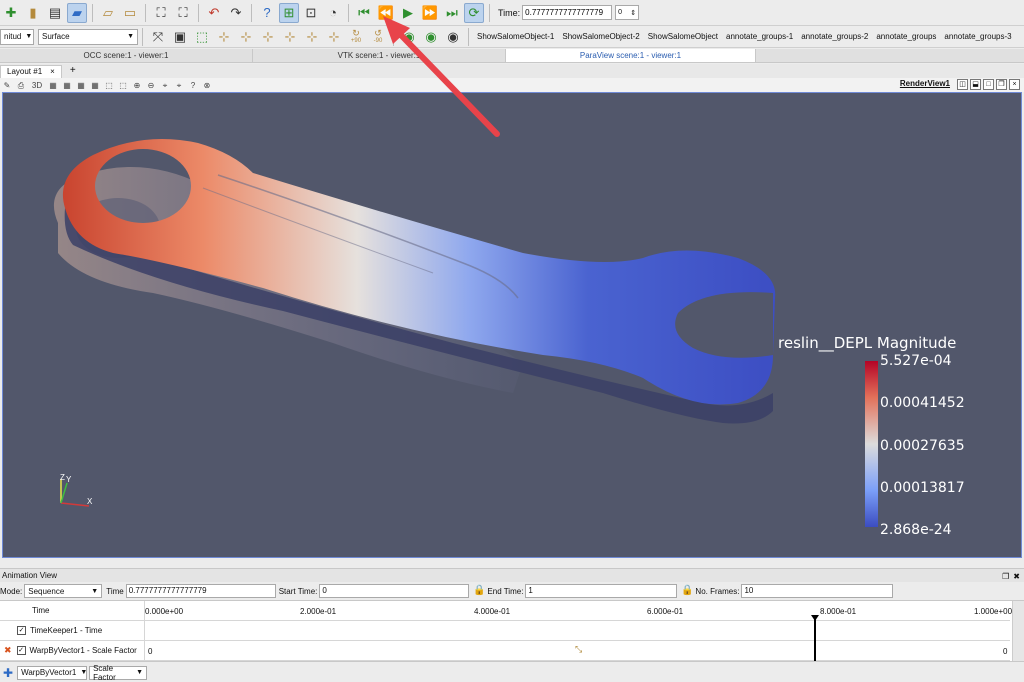 This screenshot has height=682, width=1024. I want to click on macro-show-salome-object: ShowSalomeObject, so click(683, 36).